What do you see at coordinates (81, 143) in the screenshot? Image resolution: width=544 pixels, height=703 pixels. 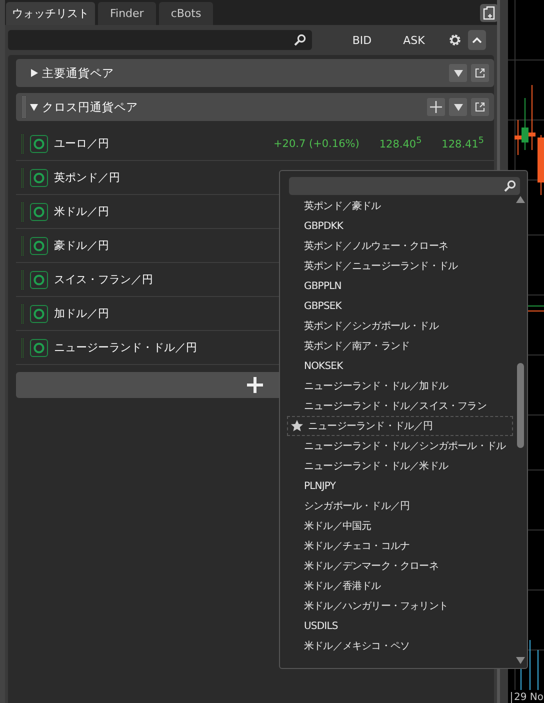 I see `symbol-name: ユーロ／円` at bounding box center [81, 143].